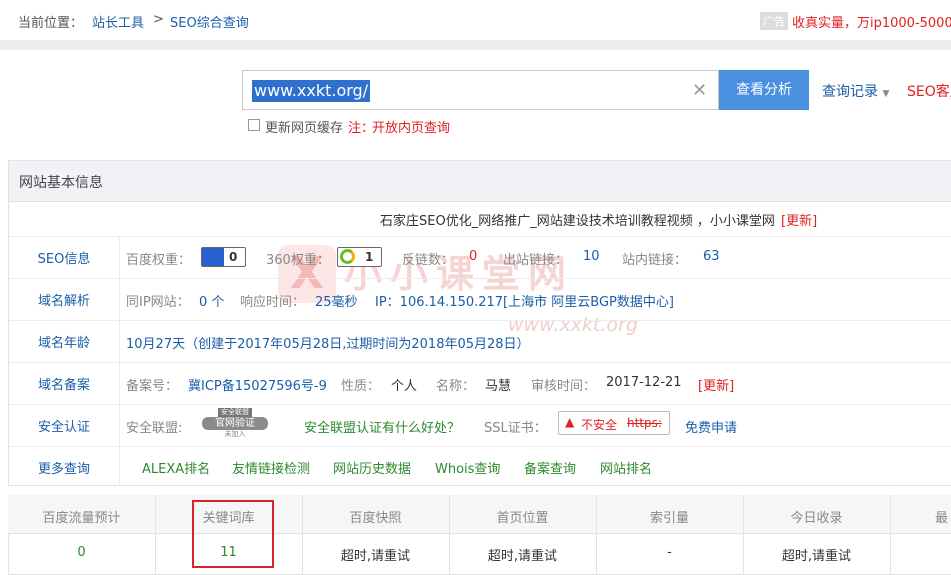  What do you see at coordinates (159, 260) in the screenshot?
I see `baidu-weight-label: 百度权重：` at bounding box center [159, 260].